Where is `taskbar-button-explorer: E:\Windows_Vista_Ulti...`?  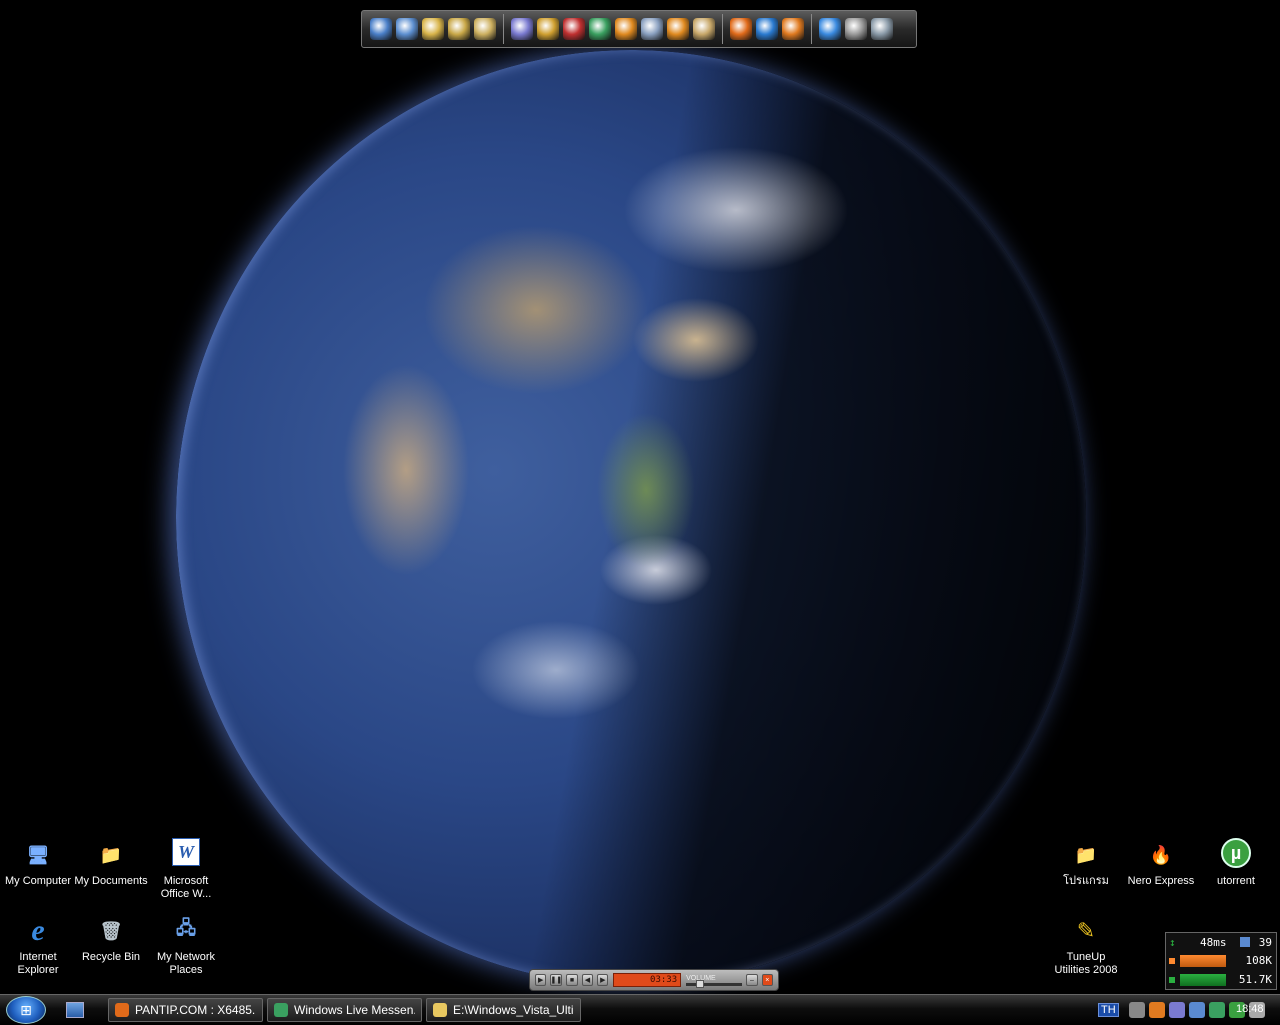
taskbar-button-explorer: E:\Windows_Vista_Ulti... is located at coordinates (503, 1010).